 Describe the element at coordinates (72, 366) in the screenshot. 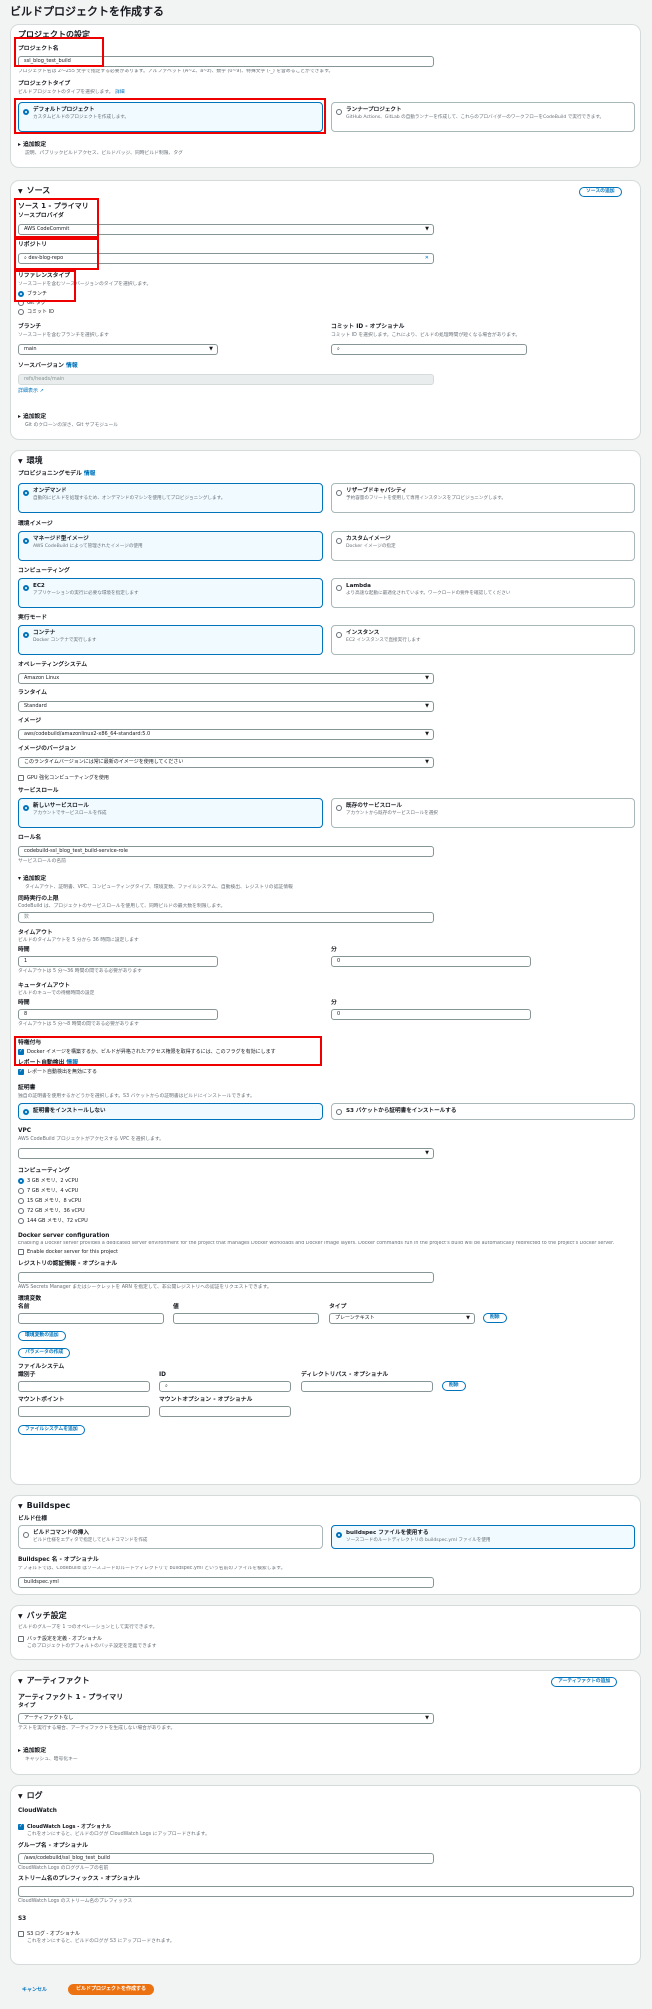

I see `source-version-info-link: 情報` at that location.